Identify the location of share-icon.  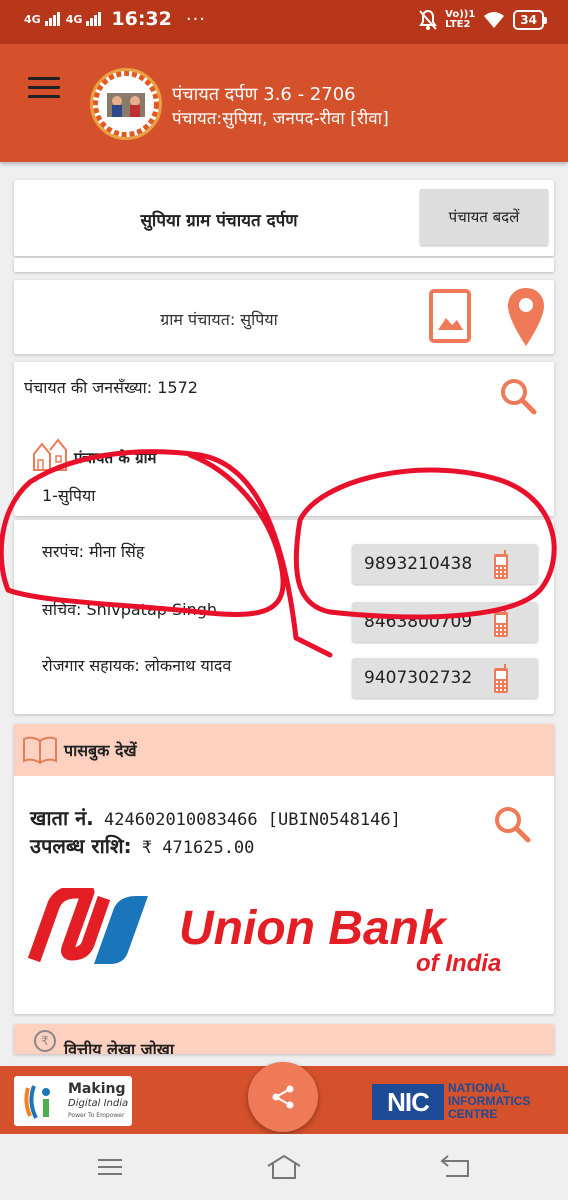
(283, 1097).